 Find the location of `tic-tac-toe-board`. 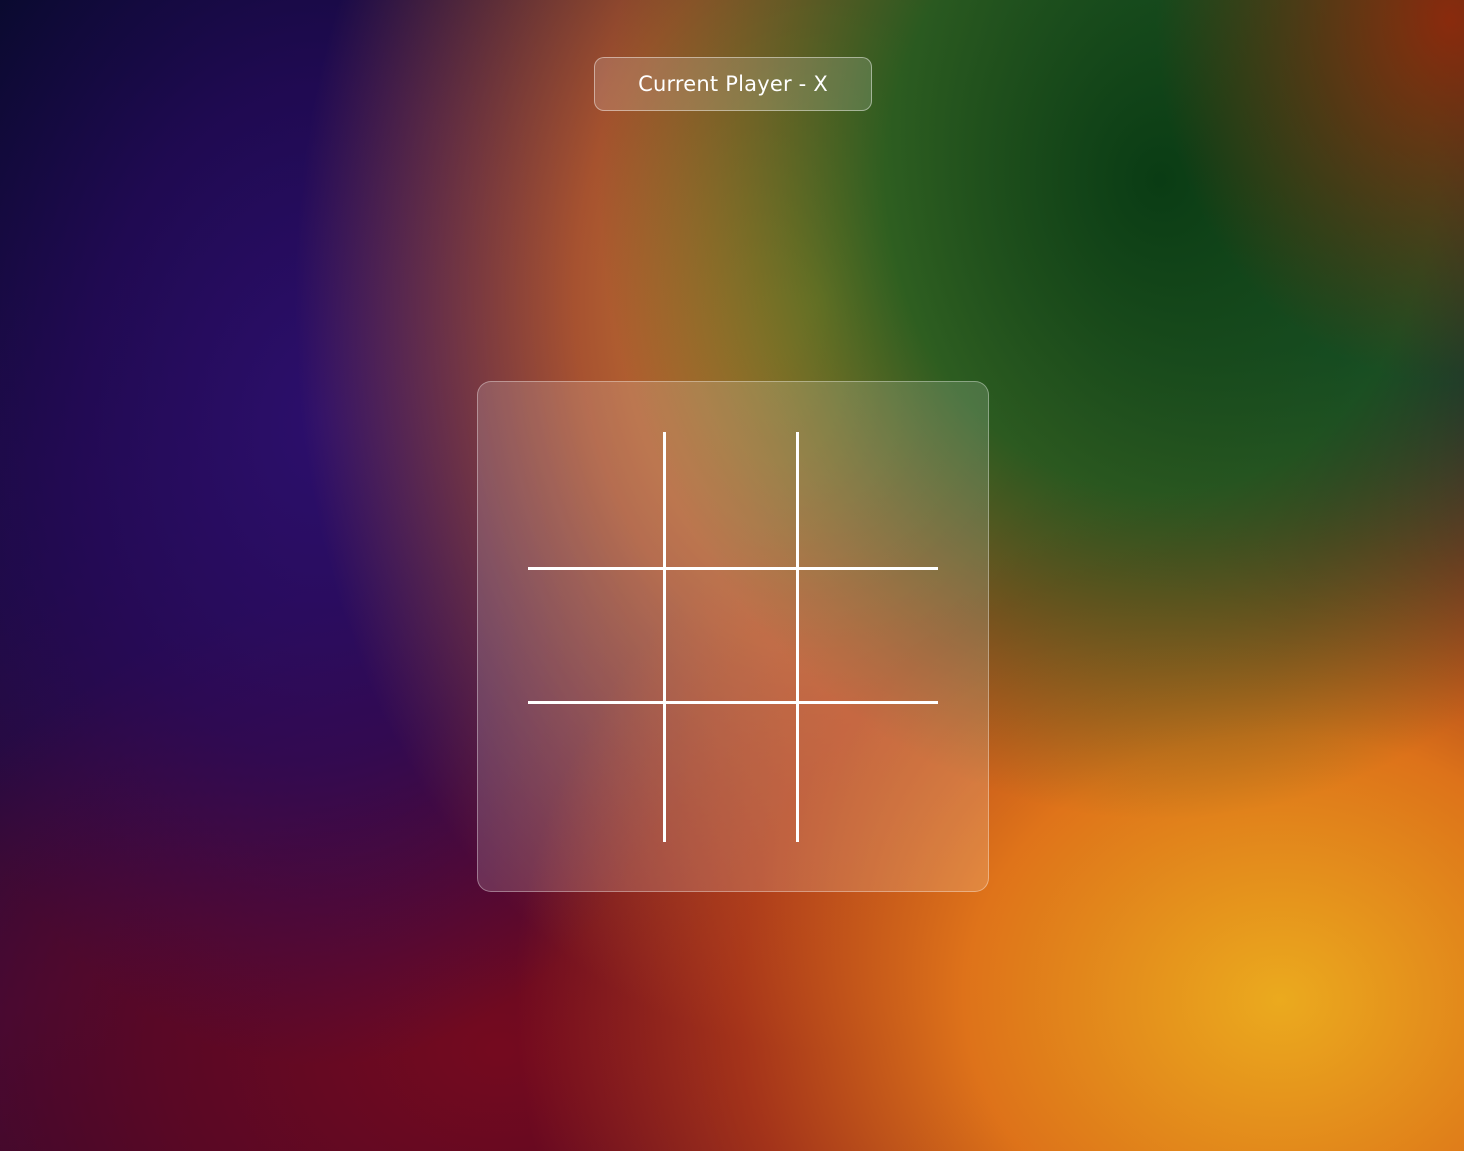

tic-tac-toe-board is located at coordinates (733, 637).